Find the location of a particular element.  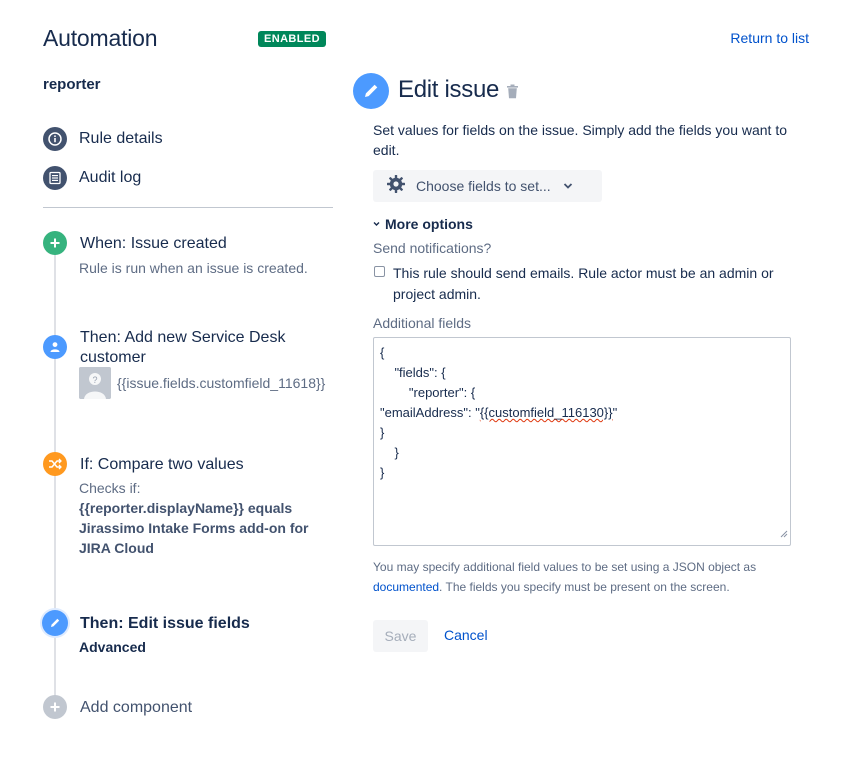

json-value: {{customfield_116130}} is located at coordinates (546, 412).